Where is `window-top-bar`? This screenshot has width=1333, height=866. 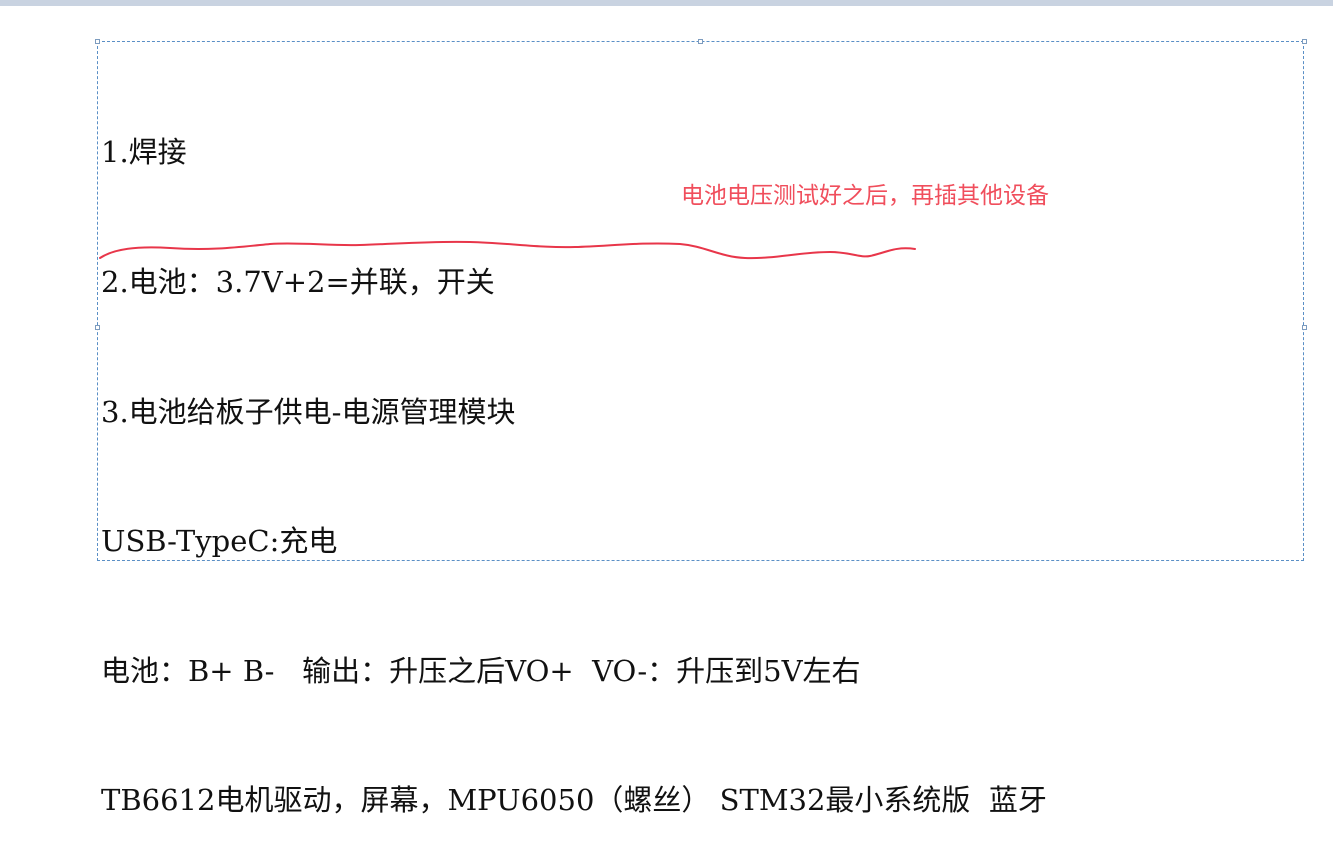
window-top-bar is located at coordinates (666, 3).